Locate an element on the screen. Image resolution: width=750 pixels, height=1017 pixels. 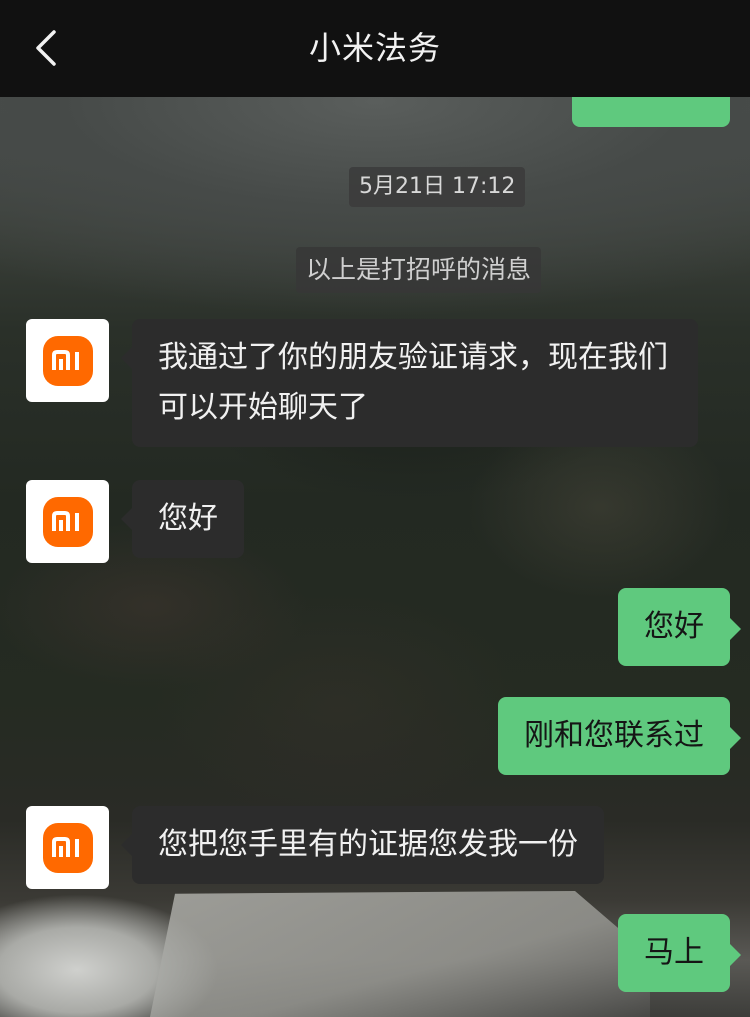
back-button is located at coordinates (48, 48).